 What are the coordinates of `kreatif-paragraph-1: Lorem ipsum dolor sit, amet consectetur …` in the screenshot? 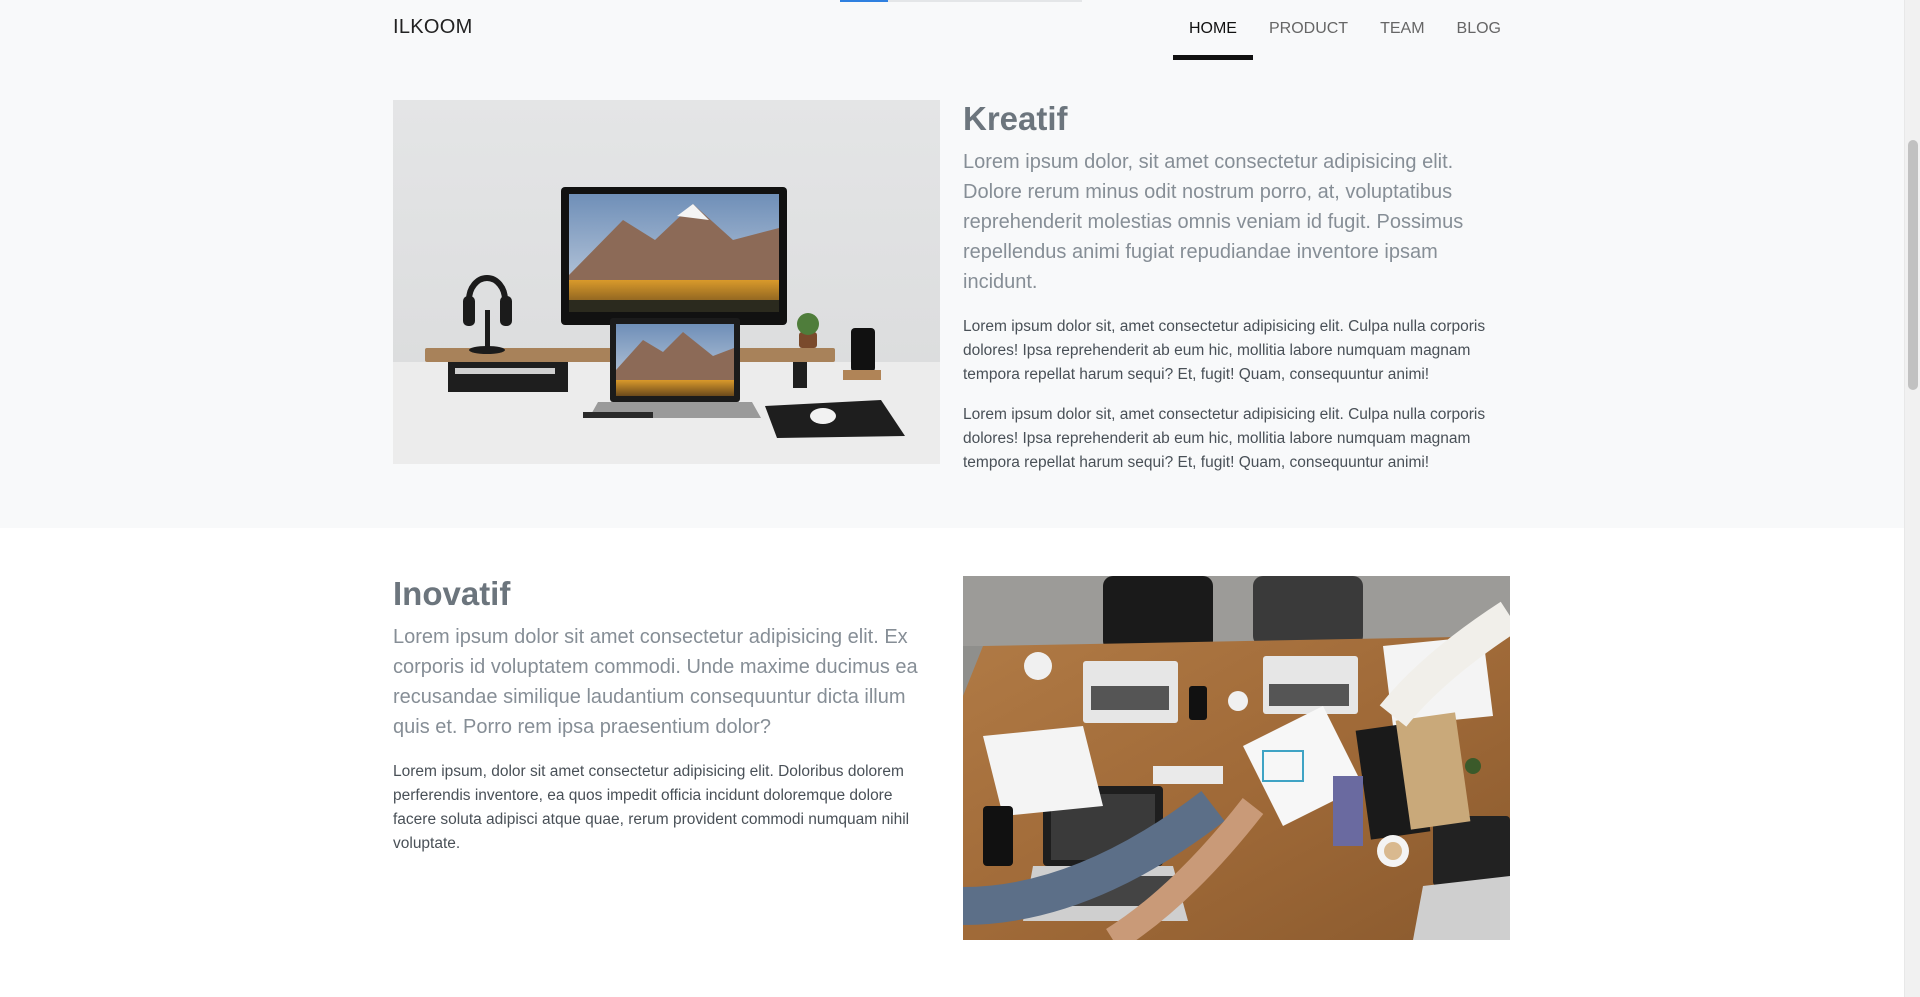 It's located at (1224, 350).